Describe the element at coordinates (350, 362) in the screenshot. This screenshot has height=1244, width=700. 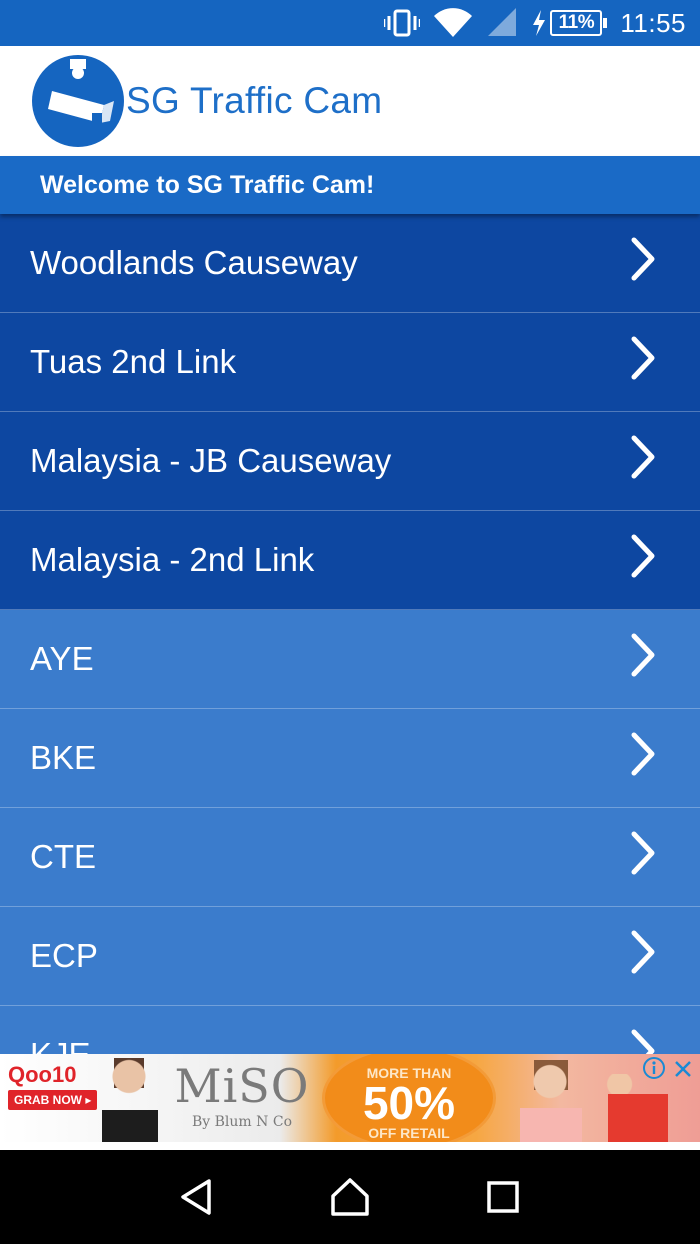
I see `list-item: Tuas 2nd Link` at that location.